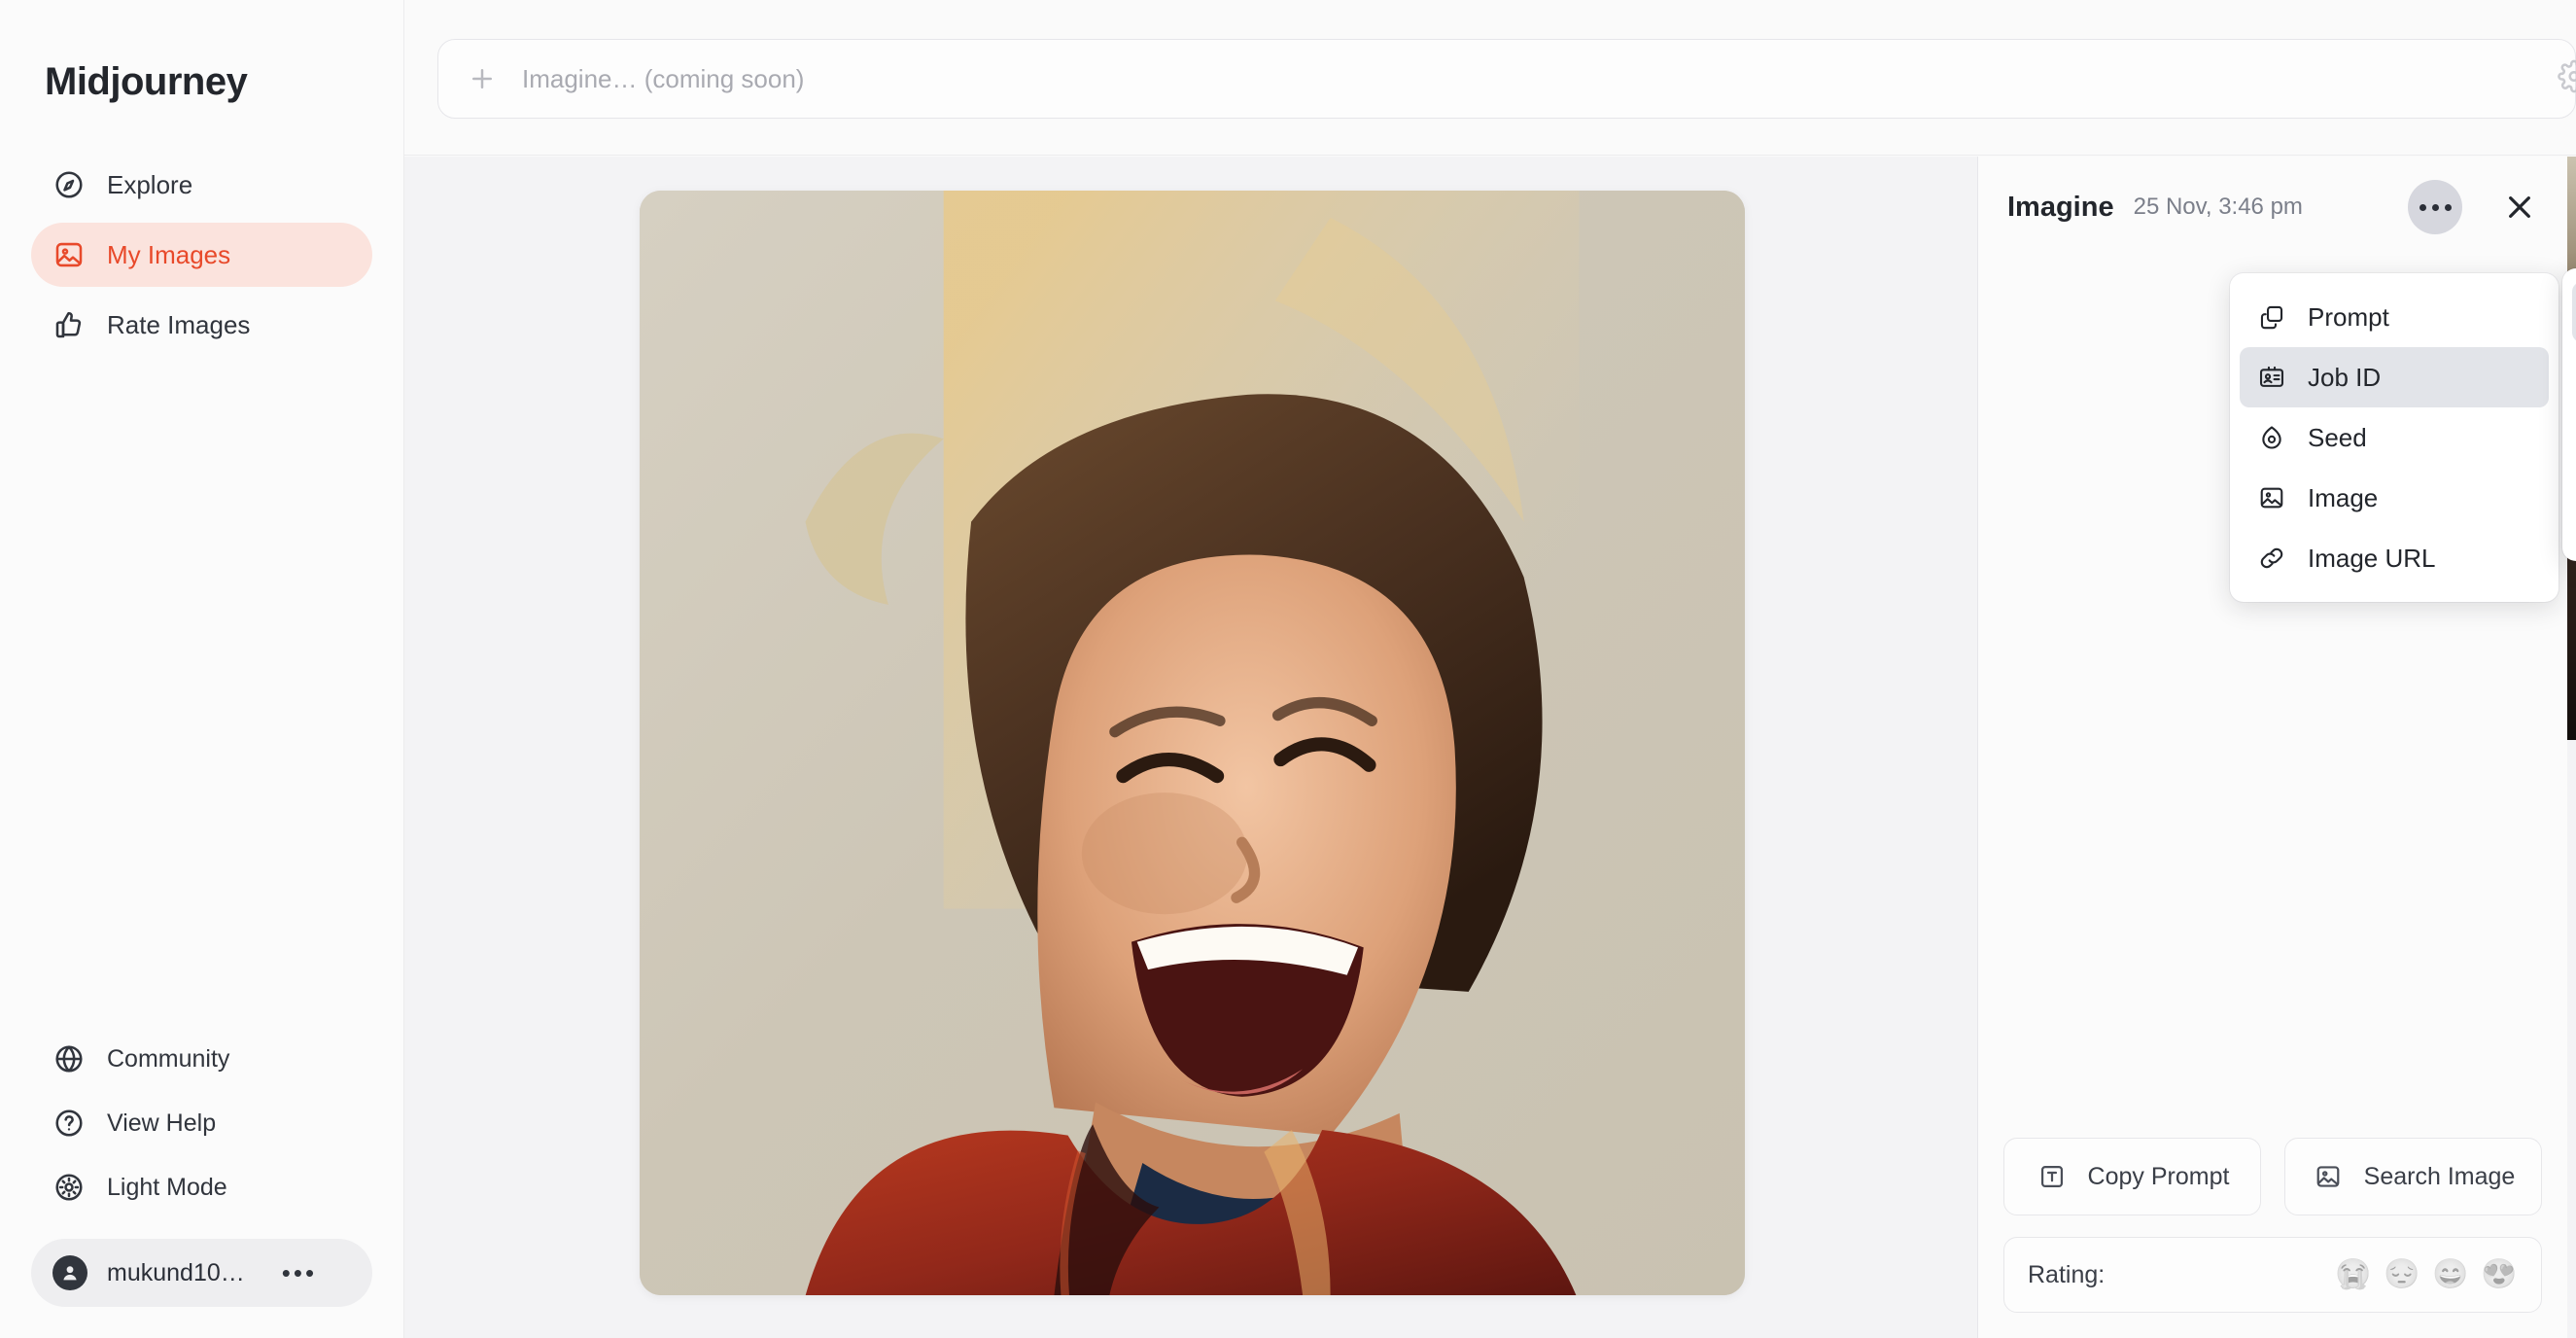  I want to click on menu-item-label: Prompt, so click(2348, 316).